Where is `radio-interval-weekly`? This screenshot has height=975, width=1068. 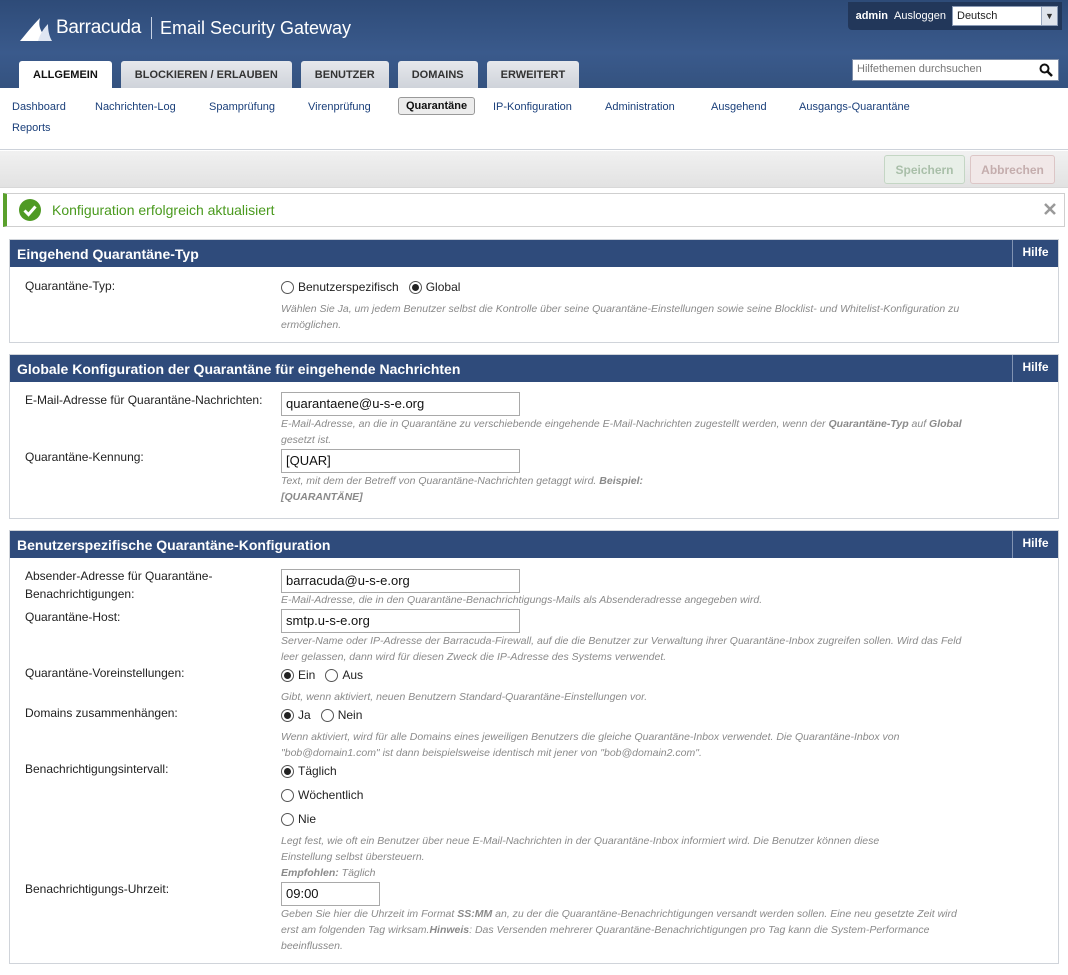
radio-interval-weekly is located at coordinates (287, 795).